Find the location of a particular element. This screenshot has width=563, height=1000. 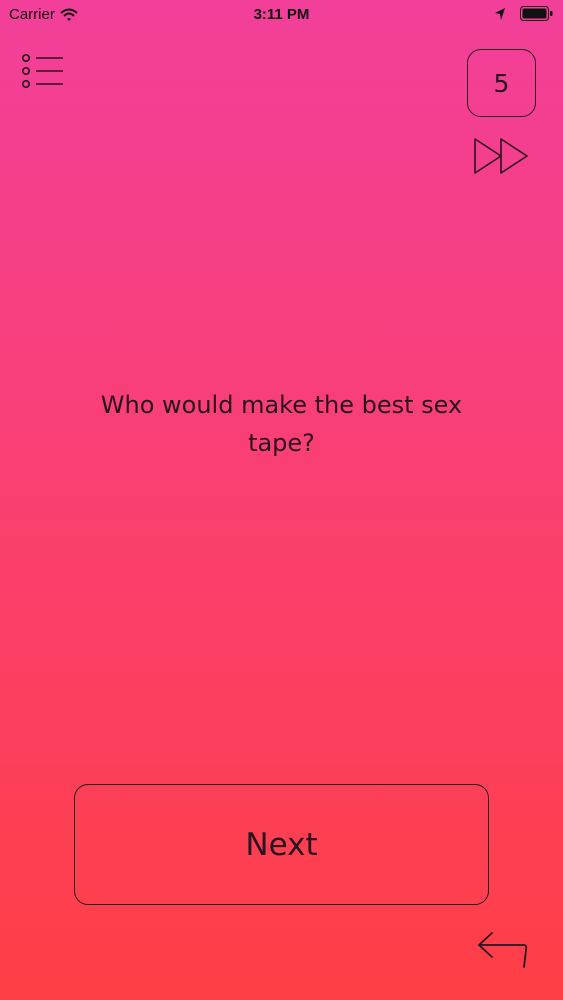

next-button: Next is located at coordinates (281, 844).